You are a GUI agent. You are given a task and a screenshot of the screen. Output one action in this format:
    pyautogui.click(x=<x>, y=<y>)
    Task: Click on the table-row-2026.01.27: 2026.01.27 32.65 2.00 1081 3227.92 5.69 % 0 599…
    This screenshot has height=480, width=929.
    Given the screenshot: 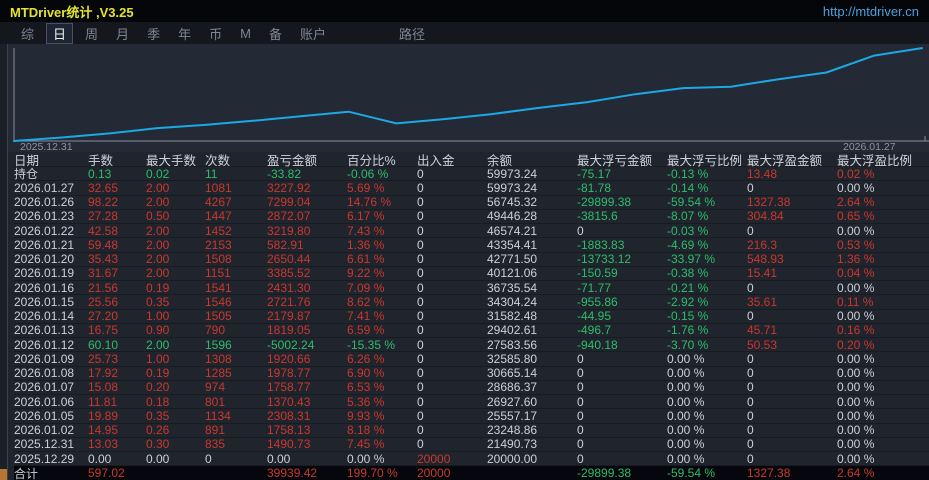 What is the action you would take?
    pyautogui.click(x=471, y=188)
    